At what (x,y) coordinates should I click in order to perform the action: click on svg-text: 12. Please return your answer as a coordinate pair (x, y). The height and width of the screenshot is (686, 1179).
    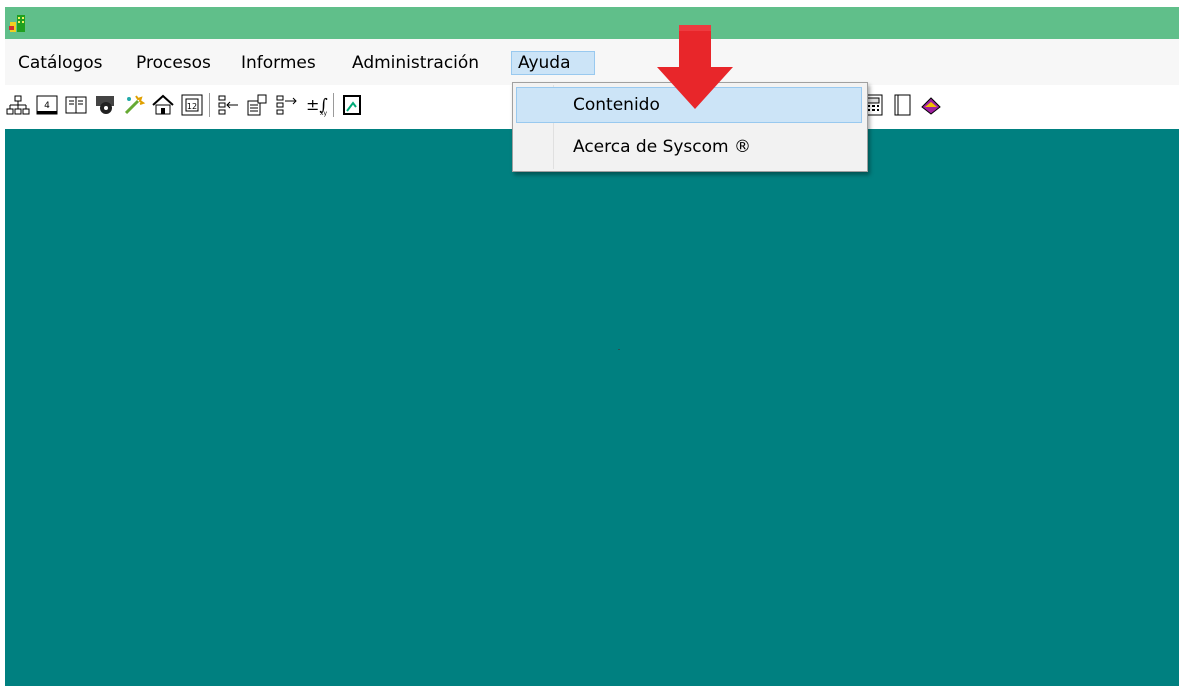
    Looking at the image, I should click on (192, 106).